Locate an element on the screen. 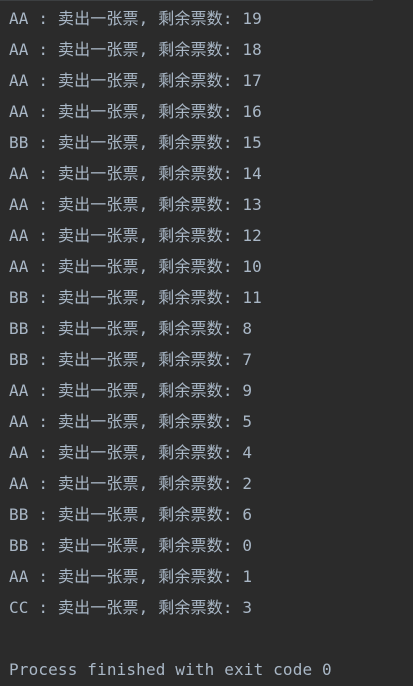  console-line: BB : 卖出一张票, 剩余票数: 11 is located at coordinates (135, 297).